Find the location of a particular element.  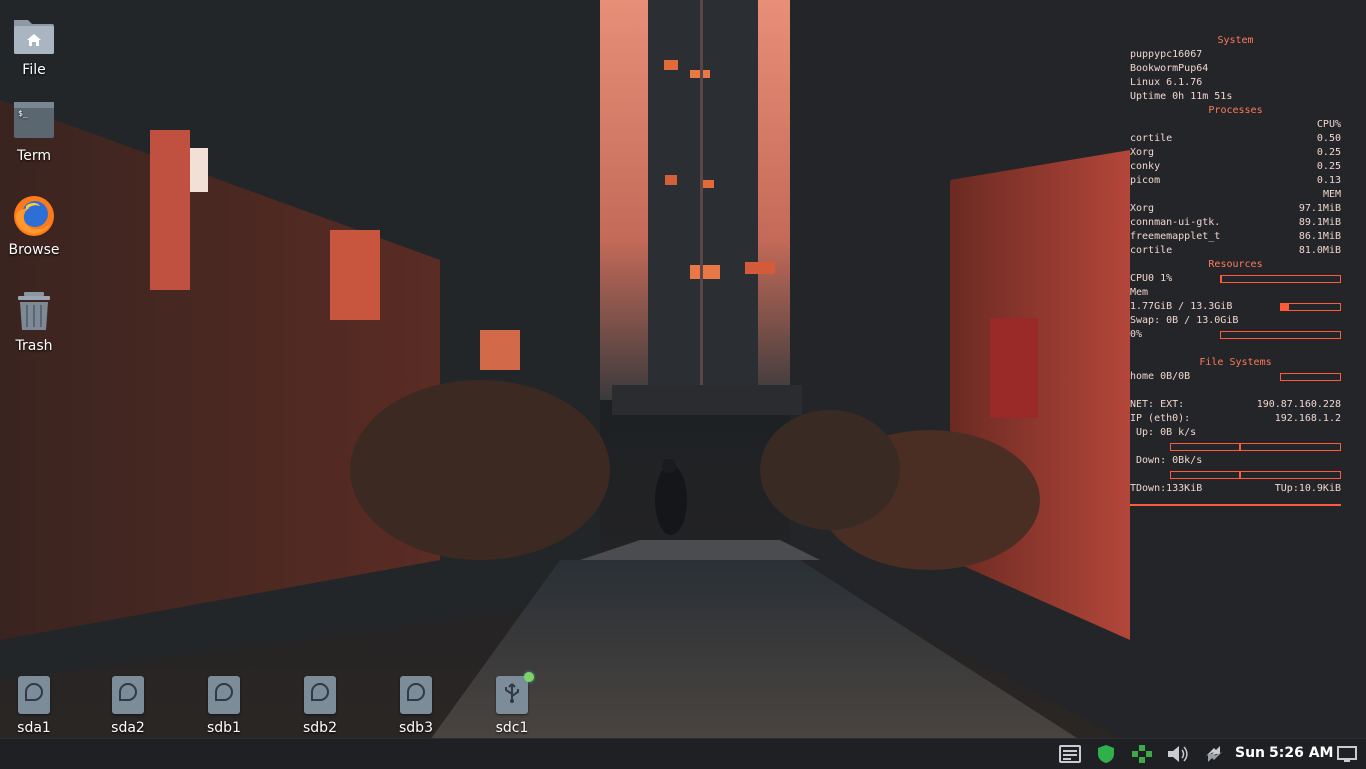

drive-sda1: sda1 is located at coordinates (34, 706).